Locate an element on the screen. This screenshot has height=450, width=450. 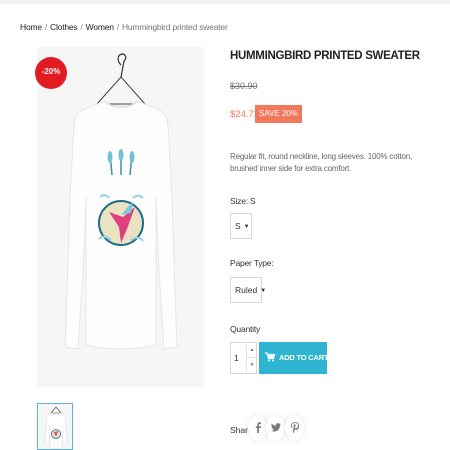
paper-type-select-value: Ruled is located at coordinates (246, 290).